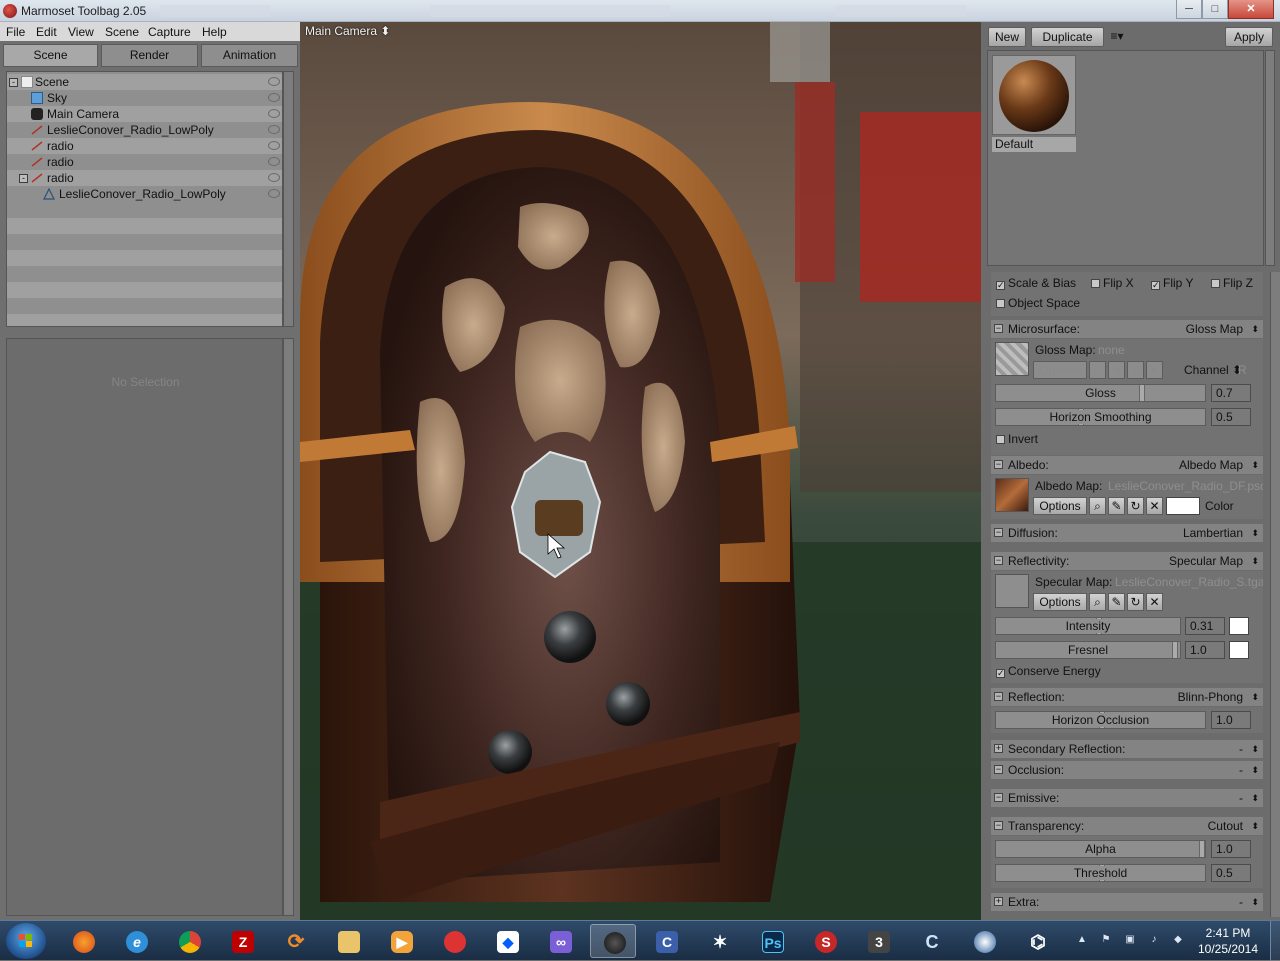 This screenshot has width=1280, height=961. What do you see at coordinates (1034, 144) in the screenshot?
I see `material-name: Default` at bounding box center [1034, 144].